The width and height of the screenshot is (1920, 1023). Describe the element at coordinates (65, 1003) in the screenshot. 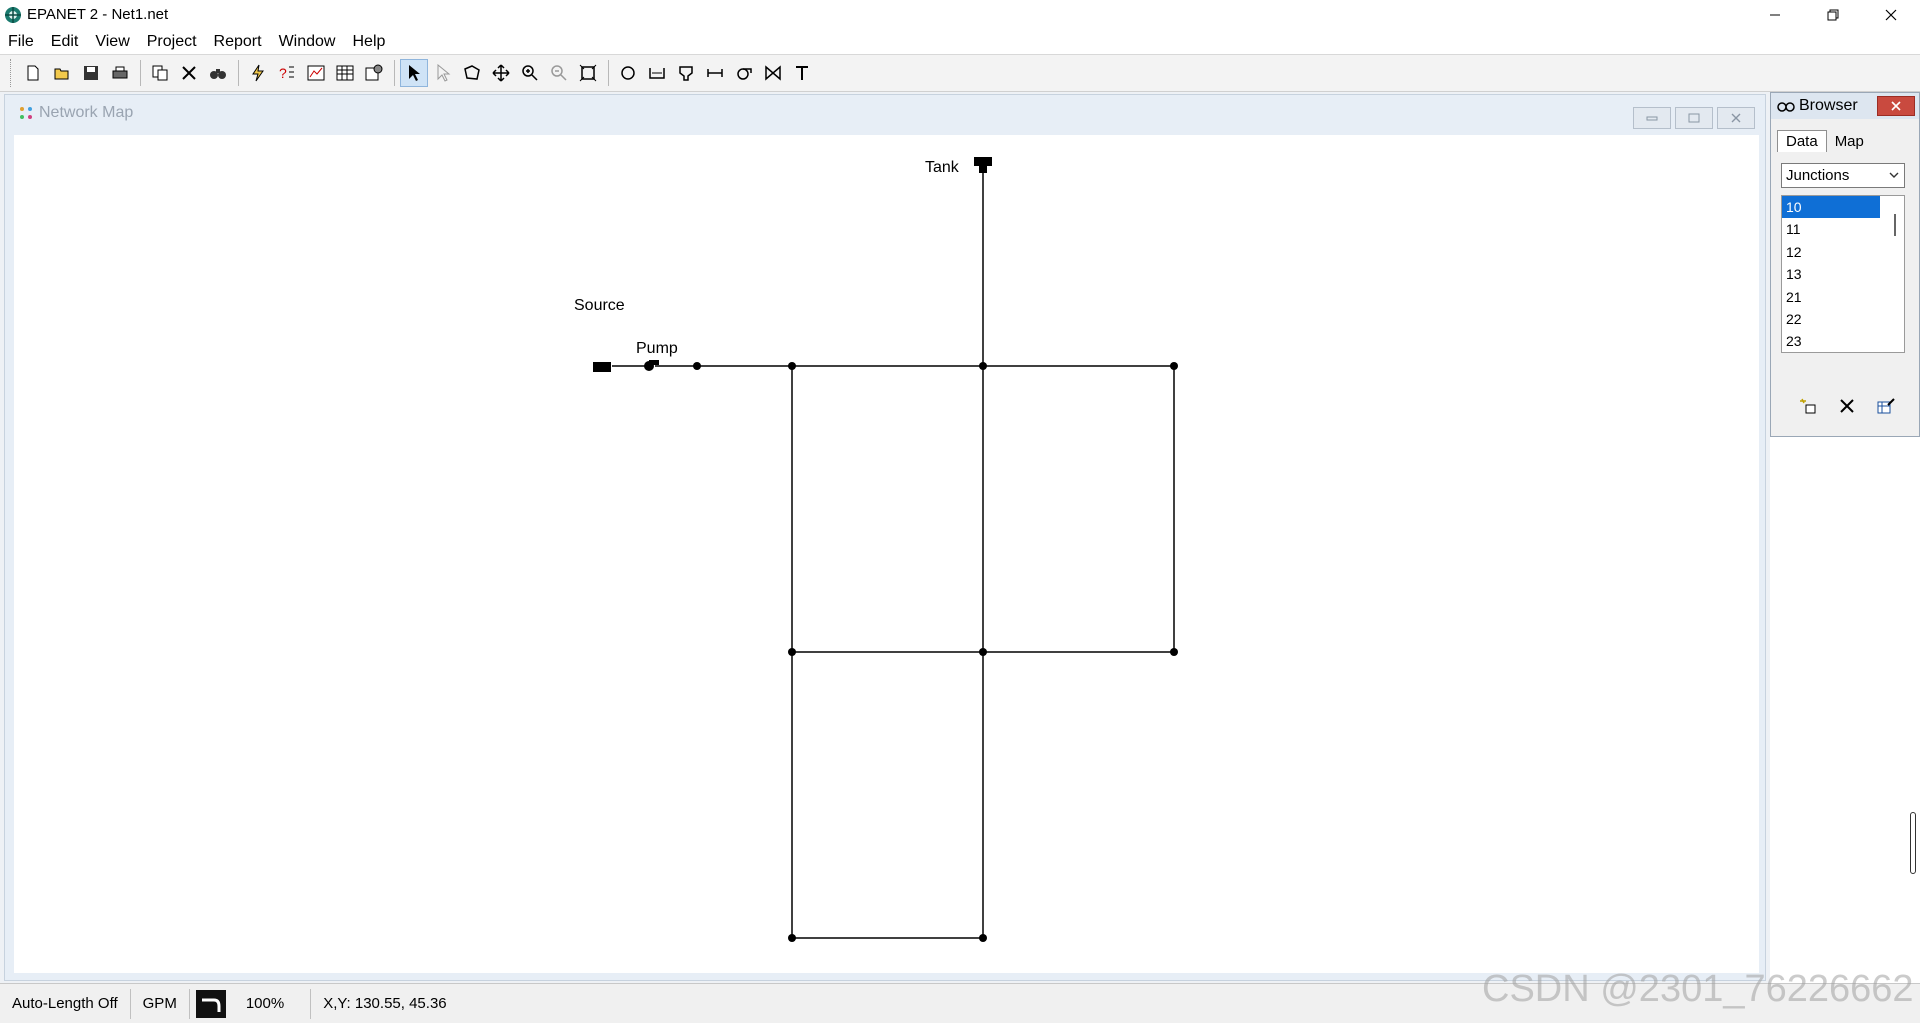

I see `auto-length-status: Auto-Length Off` at that location.